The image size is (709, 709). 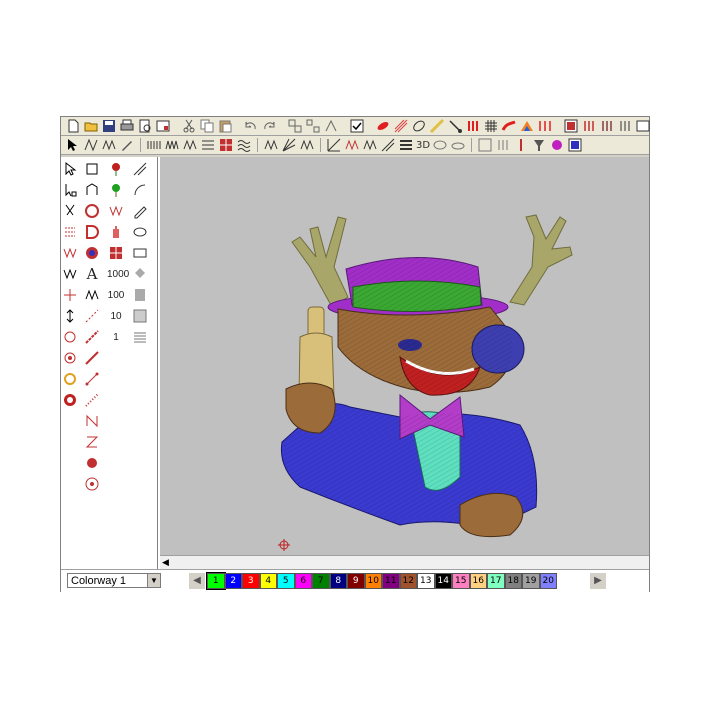 What do you see at coordinates (370, 145) in the screenshot?
I see `star-icon` at bounding box center [370, 145].